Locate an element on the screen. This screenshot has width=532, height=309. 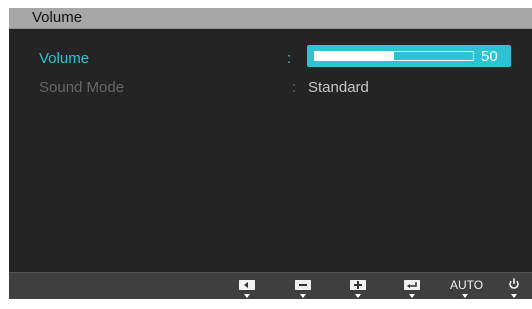
menu-title: Volume is located at coordinates (57, 17).